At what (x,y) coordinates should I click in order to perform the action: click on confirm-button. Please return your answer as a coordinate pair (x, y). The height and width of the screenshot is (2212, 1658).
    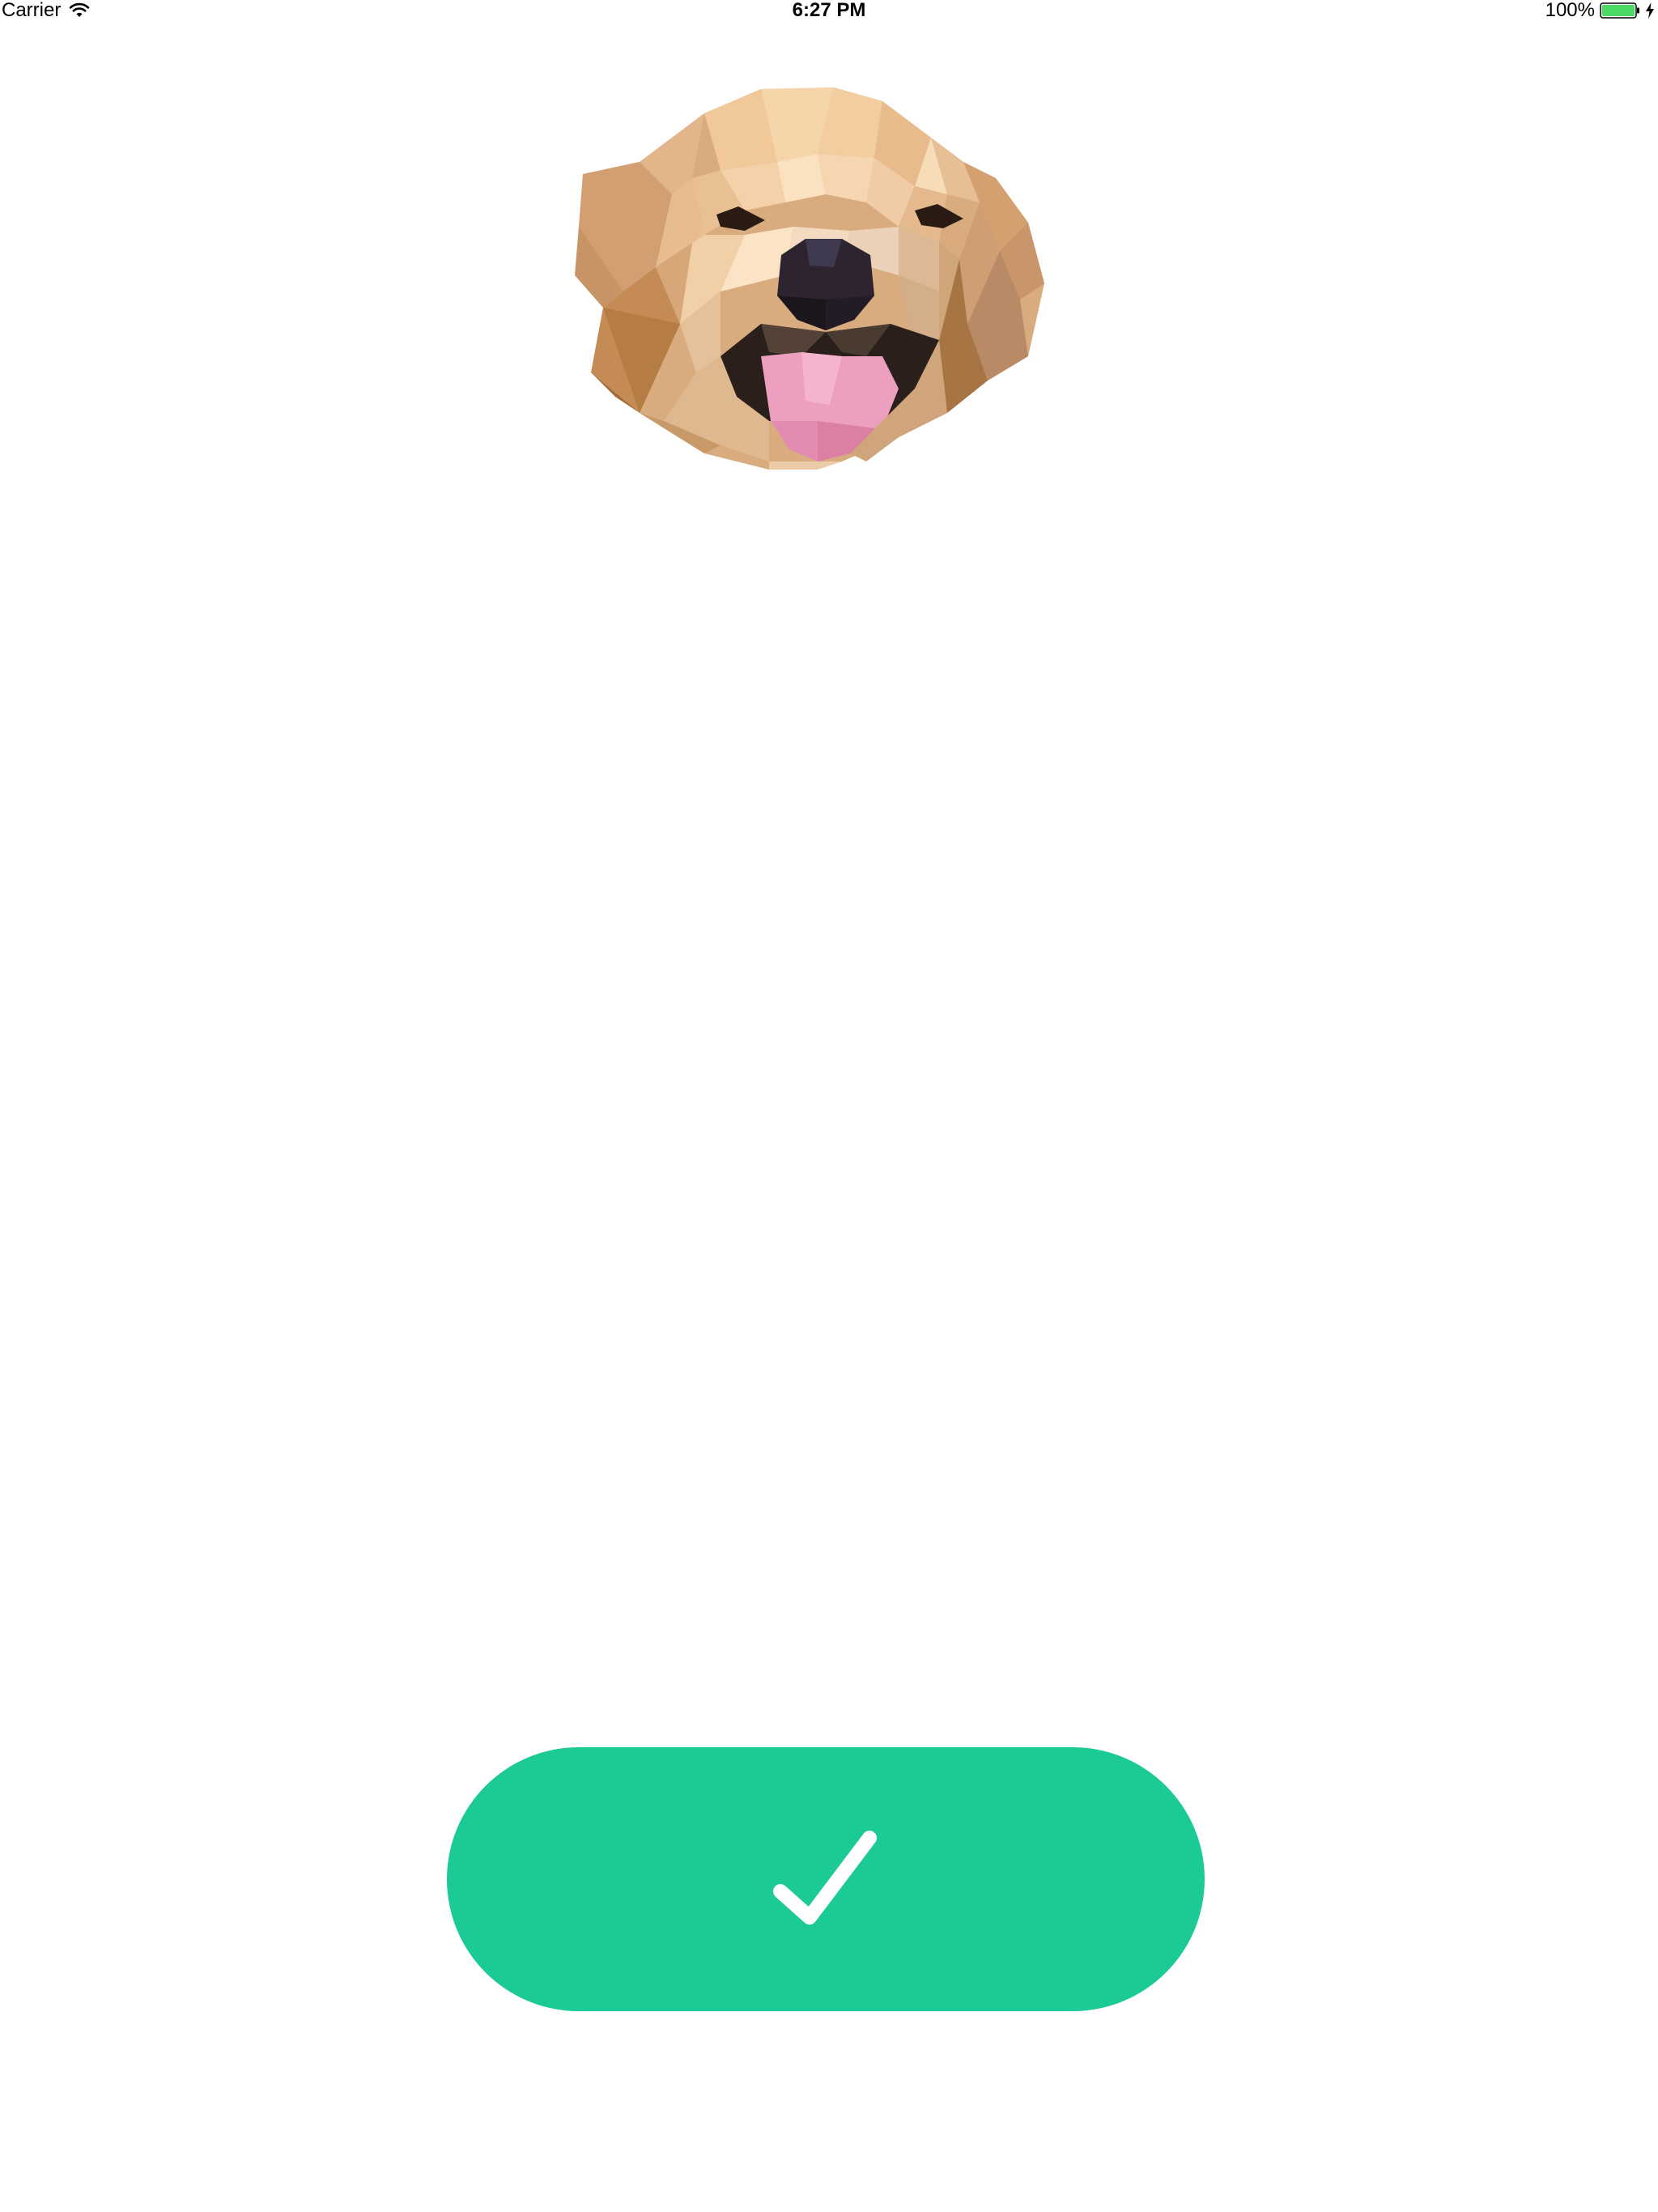
    Looking at the image, I should click on (826, 1879).